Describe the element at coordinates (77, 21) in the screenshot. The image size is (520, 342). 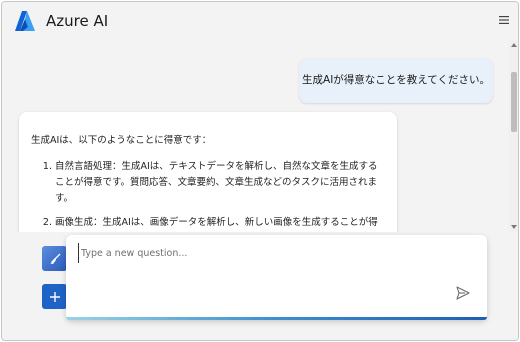
I see `app-title: Azure AI` at that location.